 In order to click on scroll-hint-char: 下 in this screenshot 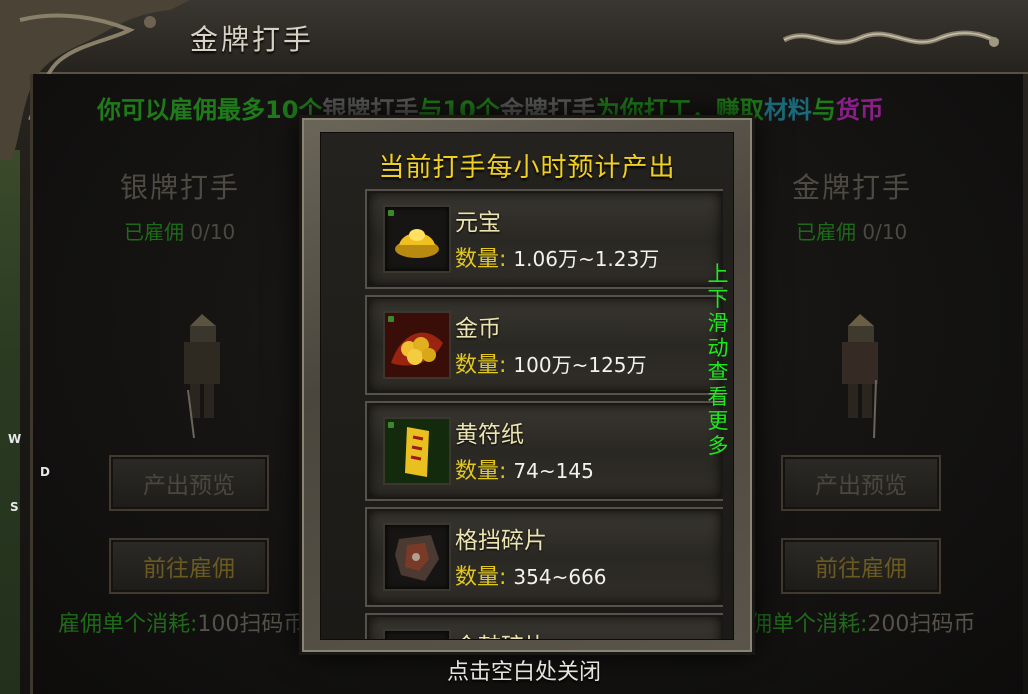, I will do `click(718, 298)`.